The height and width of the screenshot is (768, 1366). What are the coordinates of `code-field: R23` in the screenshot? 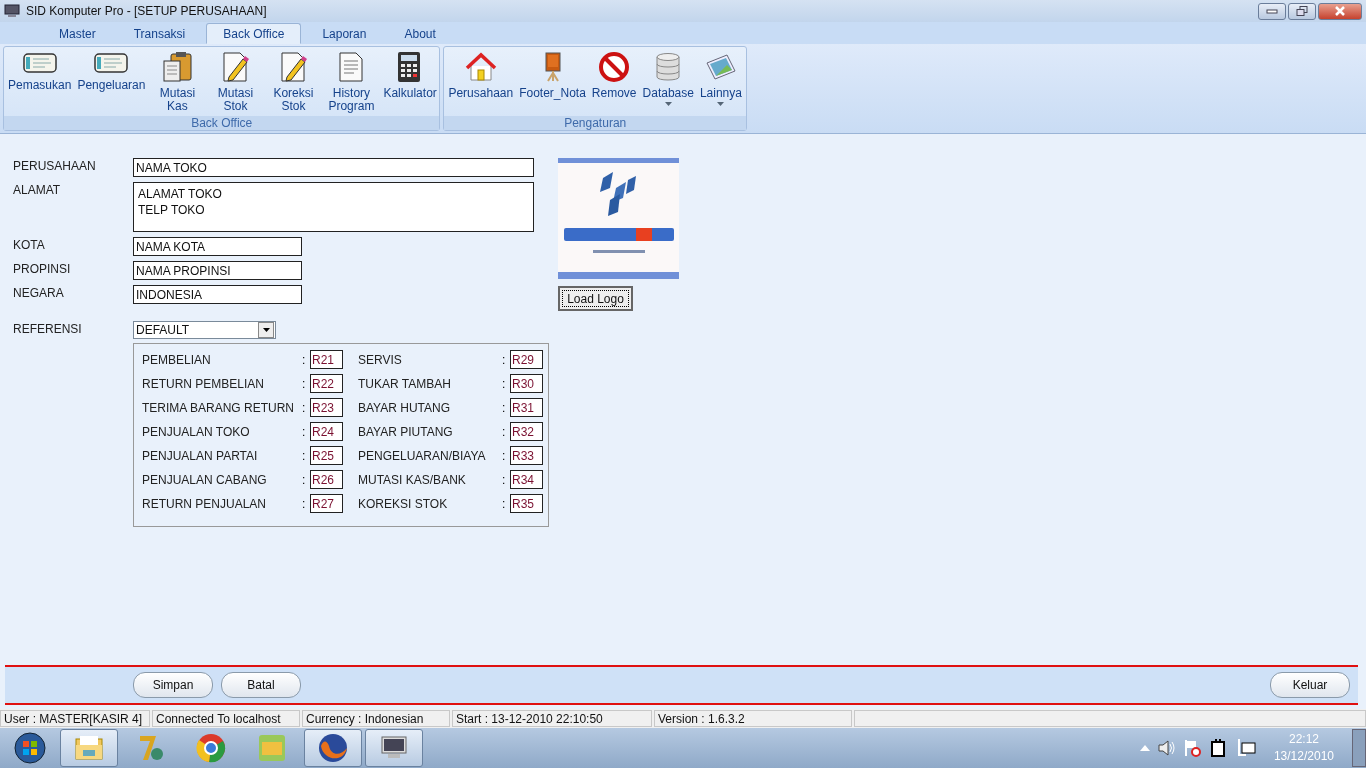 It's located at (326, 407).